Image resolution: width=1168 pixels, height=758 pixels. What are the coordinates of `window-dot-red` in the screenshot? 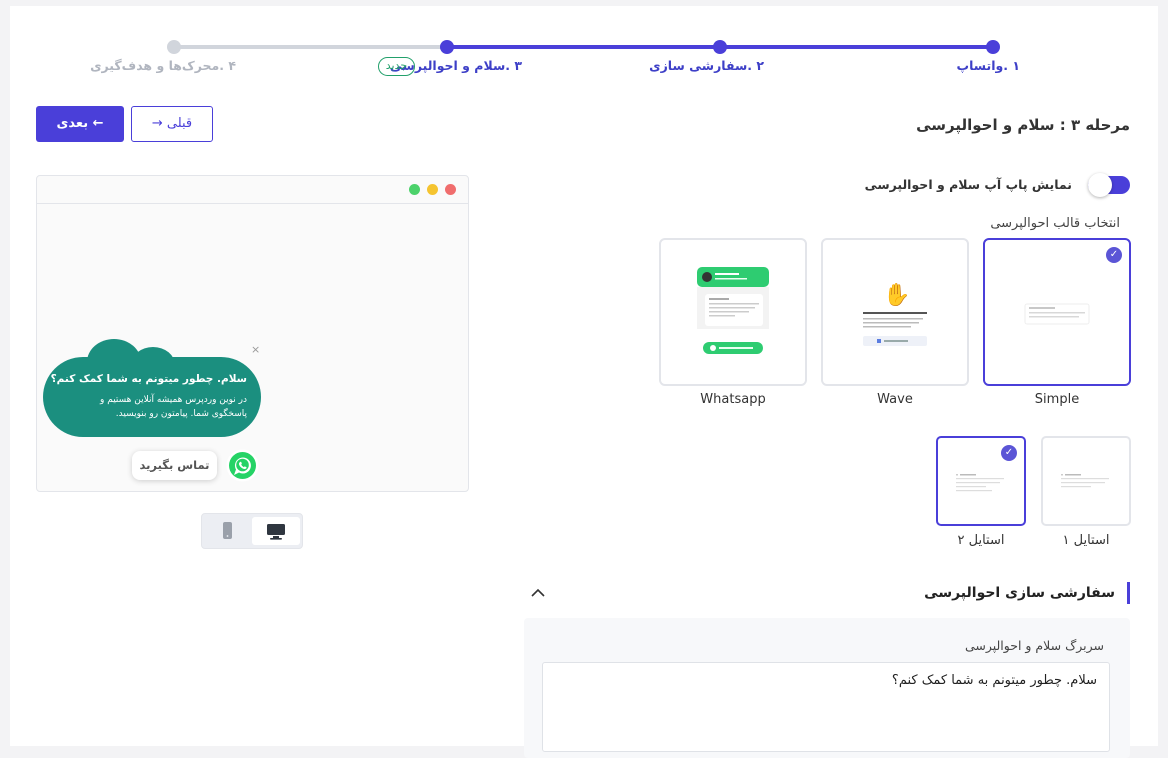 It's located at (450, 189).